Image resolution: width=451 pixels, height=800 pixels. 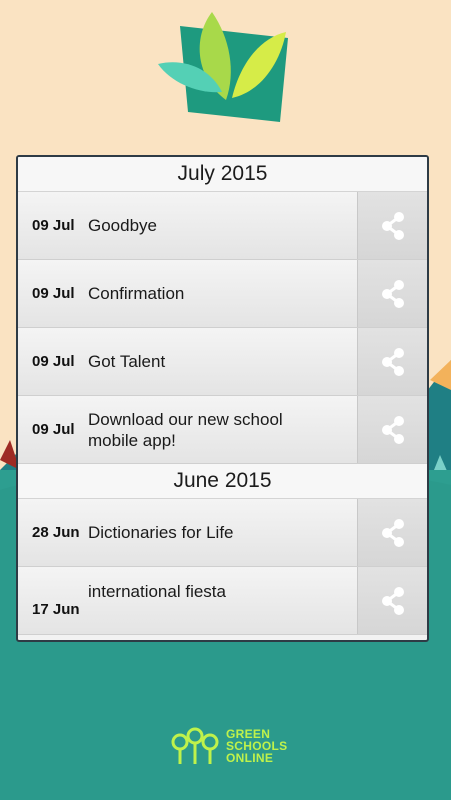 I want to click on brand-text: GREEN SCHOOLS ONLINE, so click(x=256, y=746).